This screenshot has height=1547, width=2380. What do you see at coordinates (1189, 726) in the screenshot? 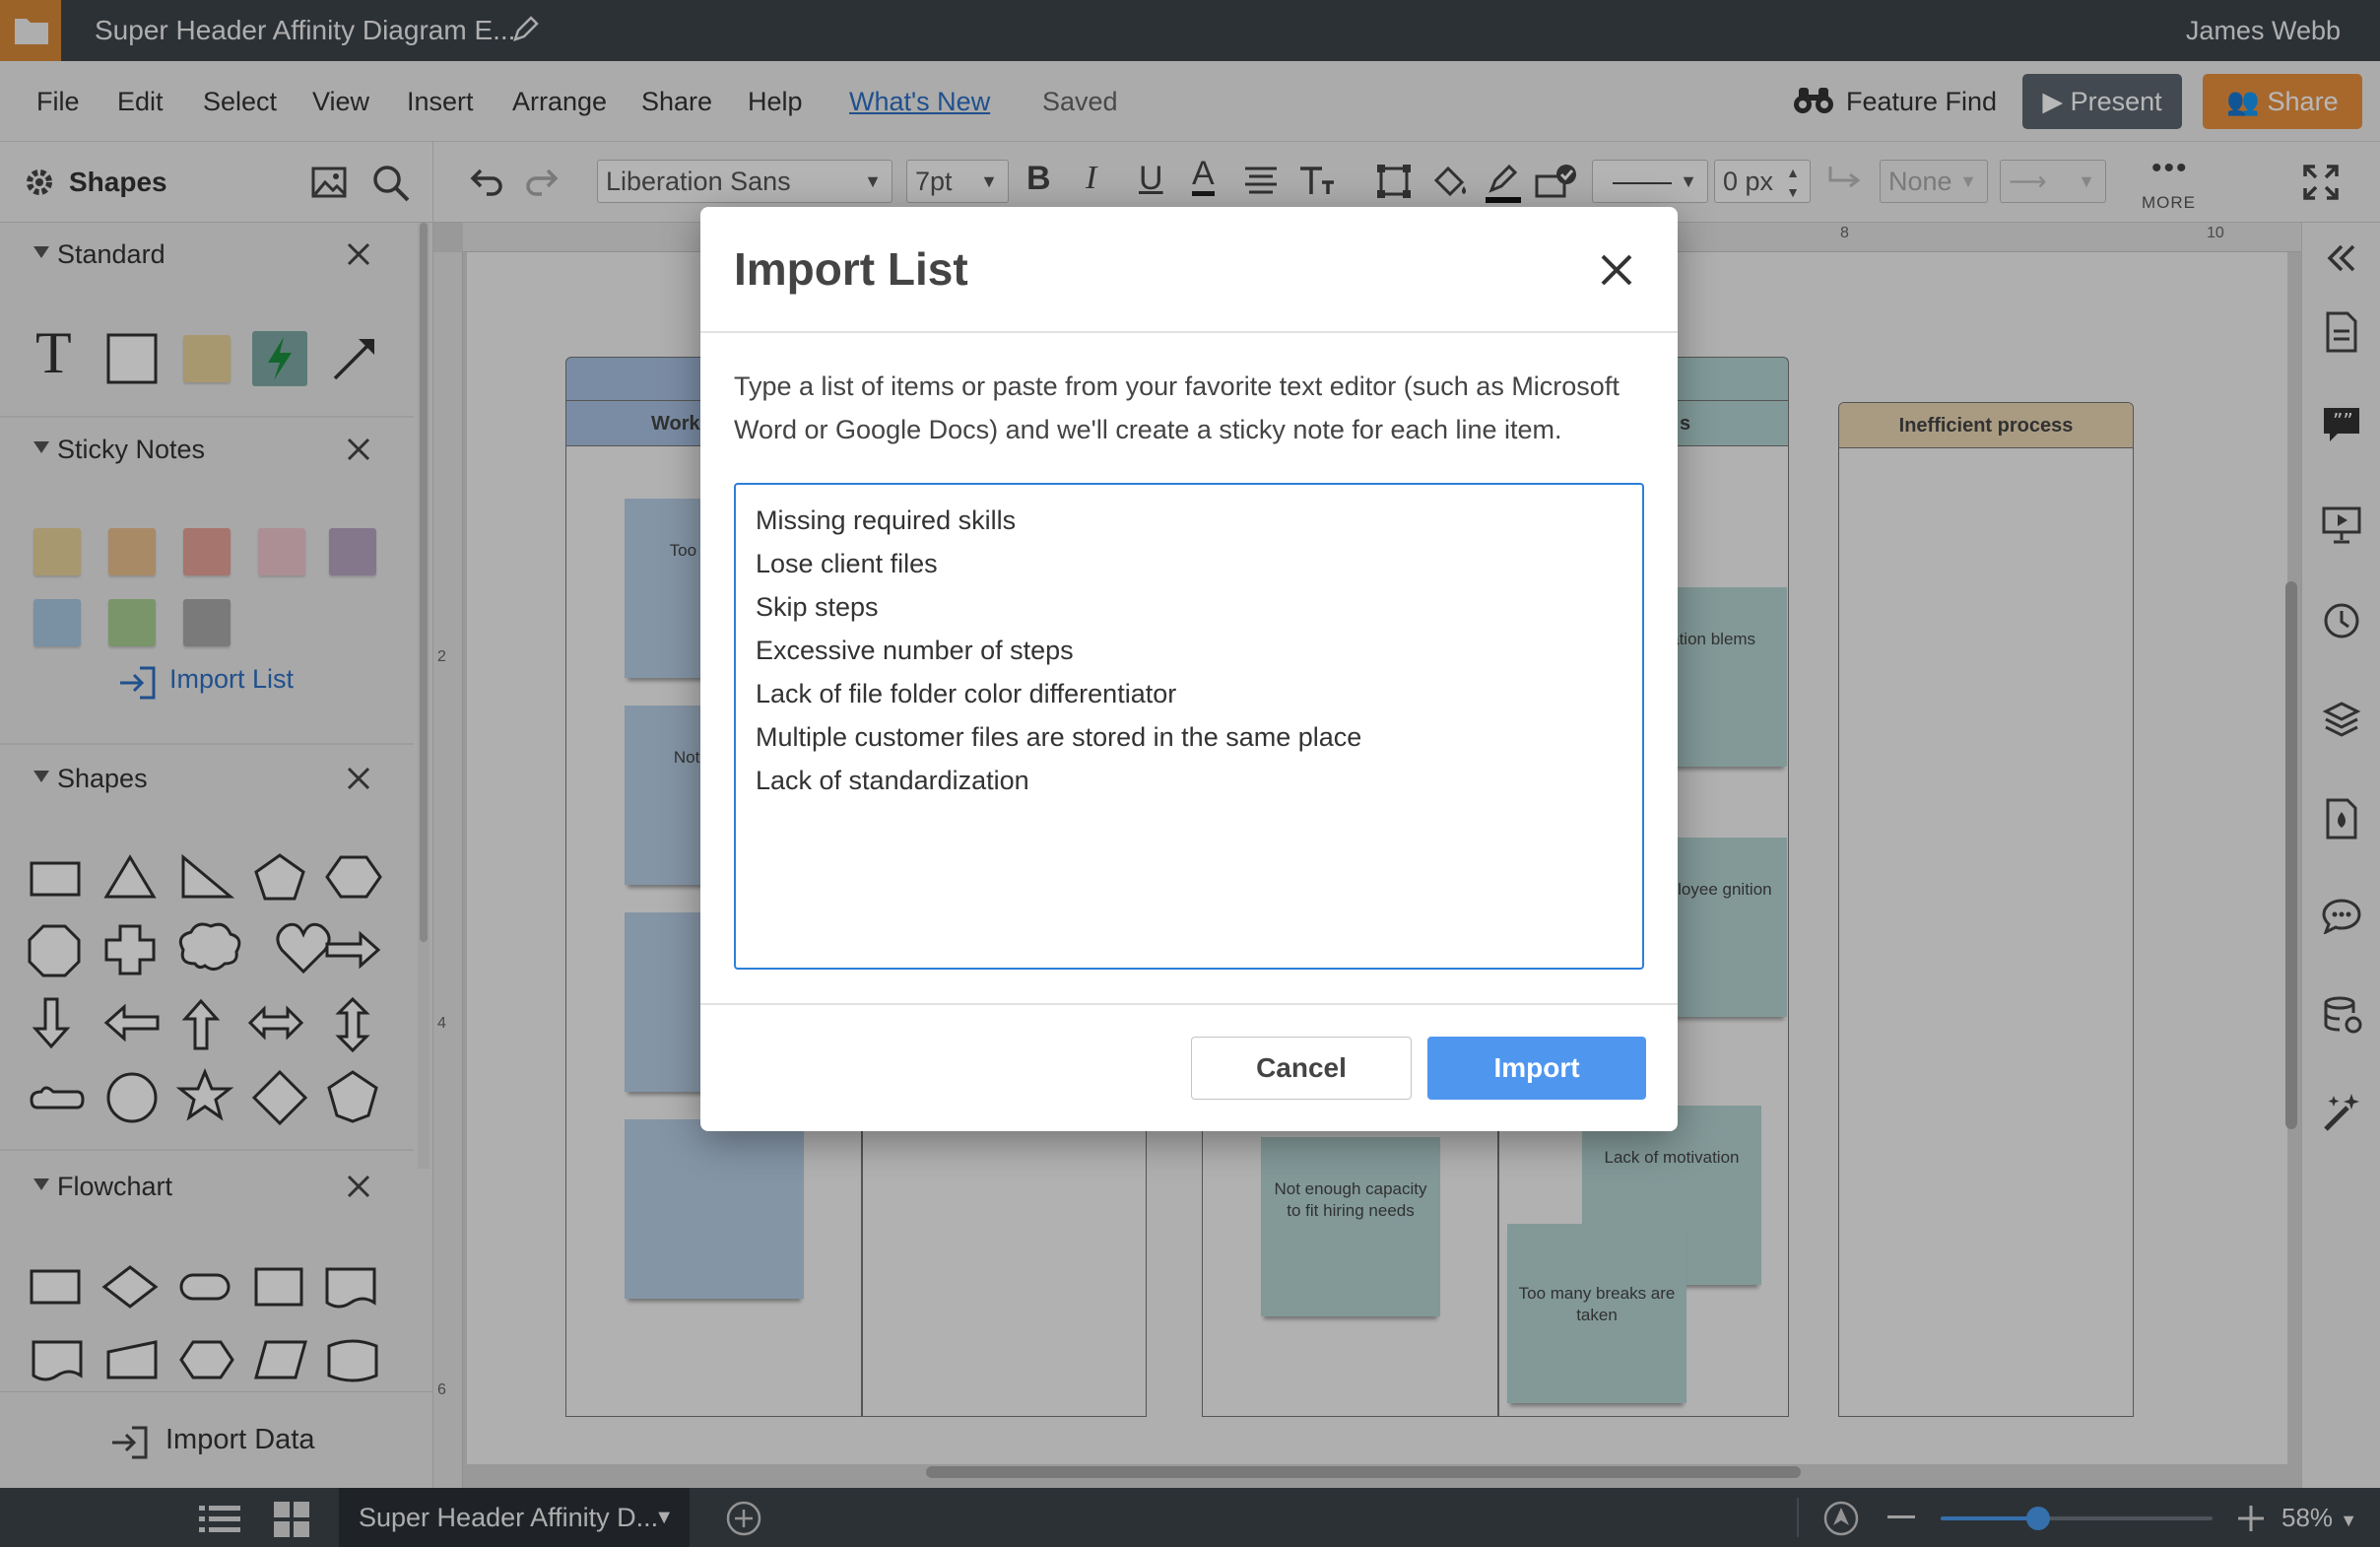
I see `import-list-textarea` at bounding box center [1189, 726].